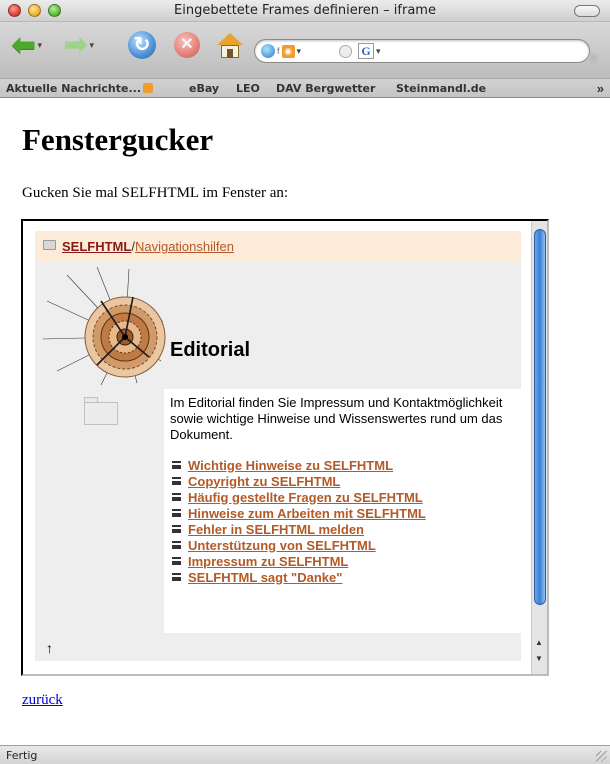  I want to click on home-icon, so click(230, 45).